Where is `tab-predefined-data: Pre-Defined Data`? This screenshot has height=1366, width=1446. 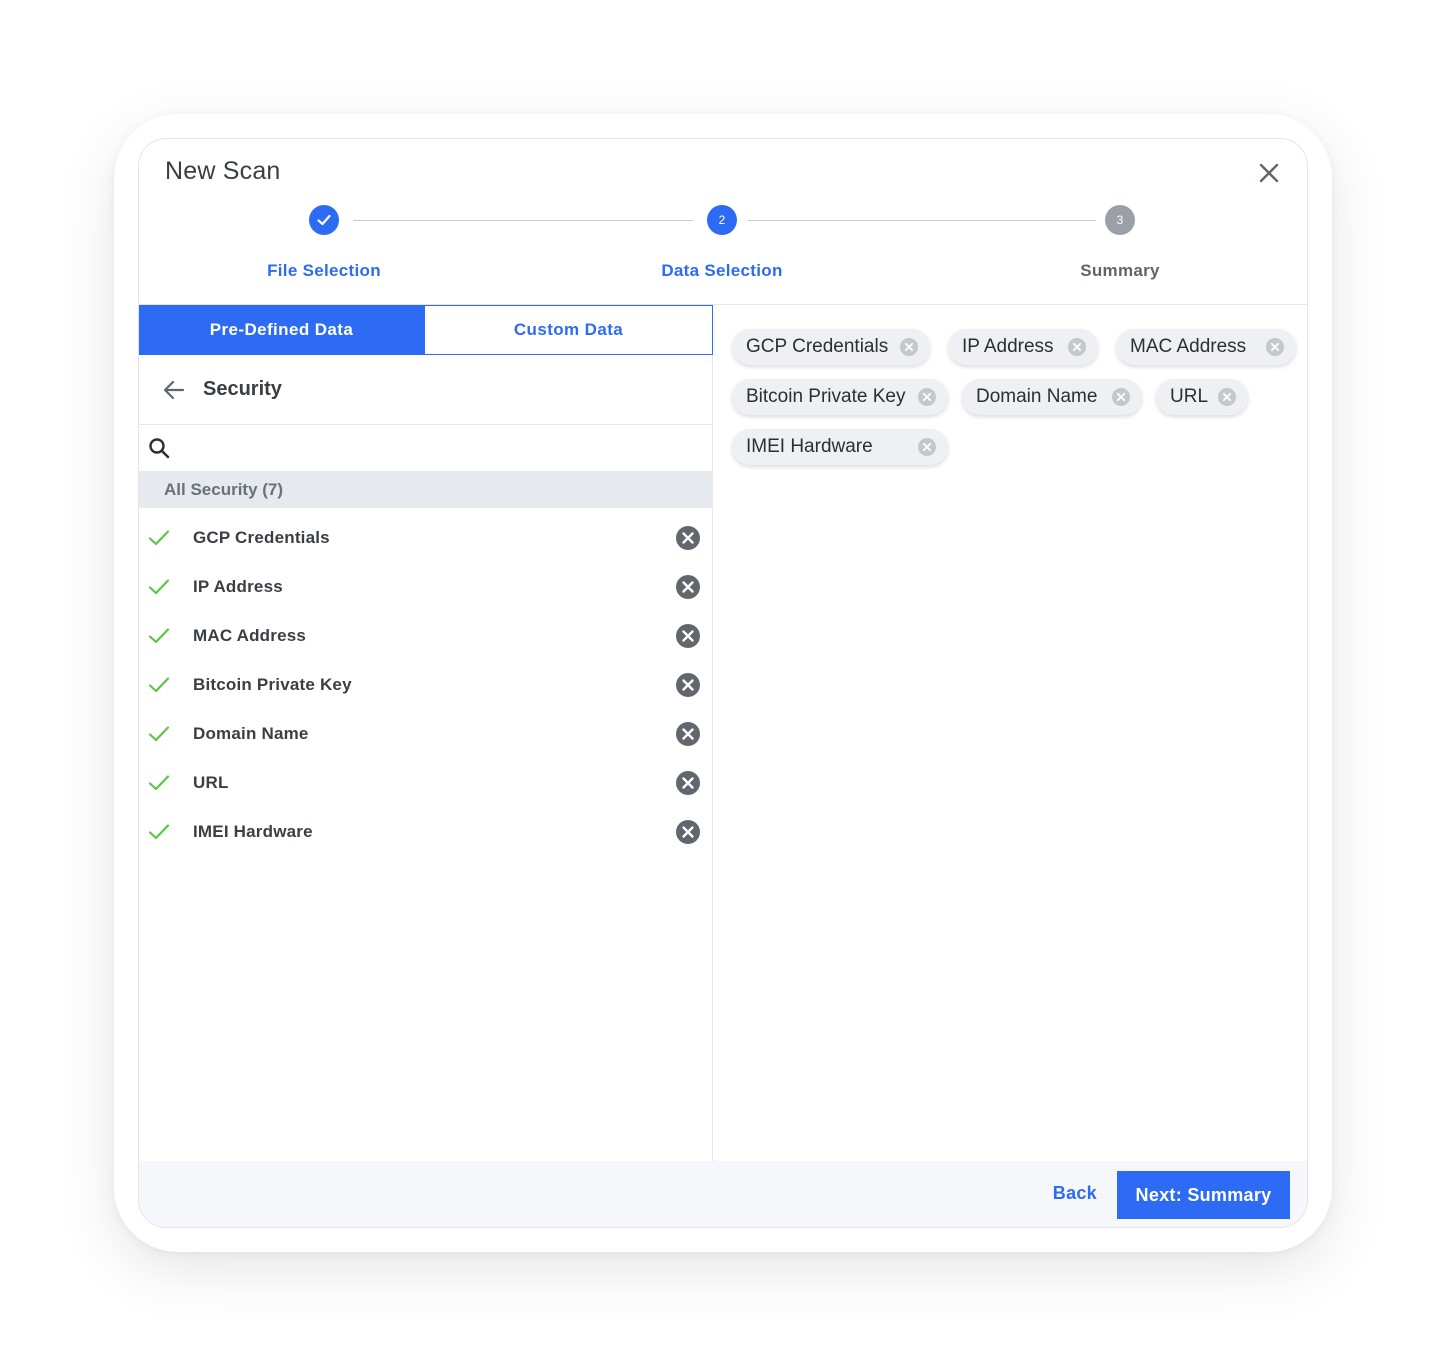 tab-predefined-data: Pre-Defined Data is located at coordinates (281, 330).